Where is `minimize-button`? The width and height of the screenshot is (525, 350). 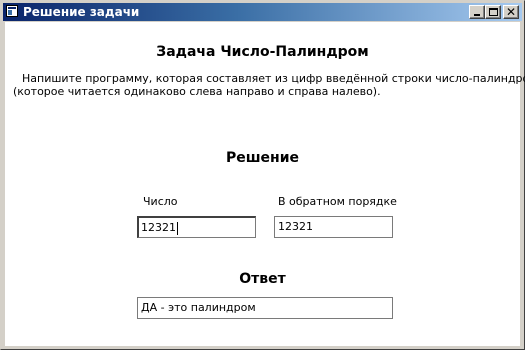
minimize-button is located at coordinates (477, 12).